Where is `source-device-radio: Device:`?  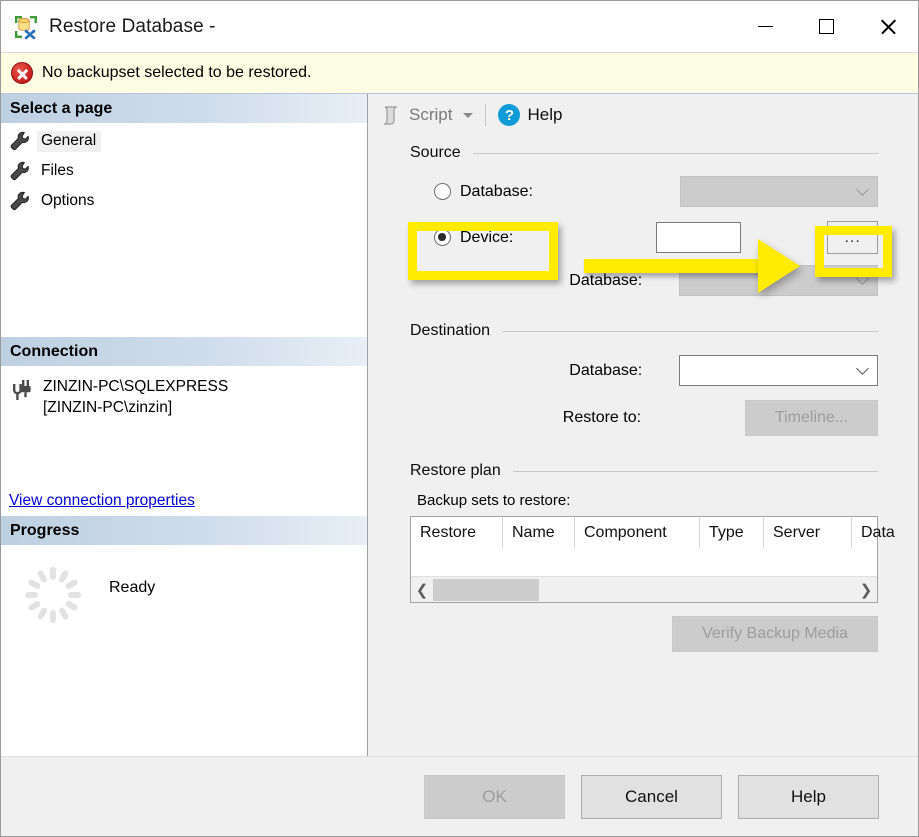
source-device-radio: Device: is located at coordinates (514, 238).